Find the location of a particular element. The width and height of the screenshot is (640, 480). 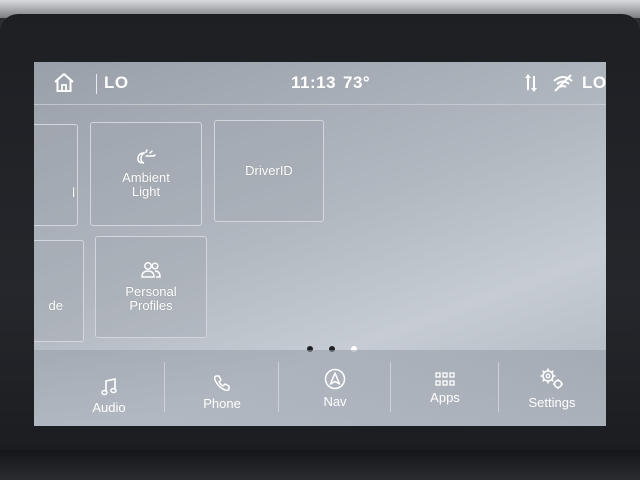

nav-nav-button: Nav is located at coordinates (335, 388).